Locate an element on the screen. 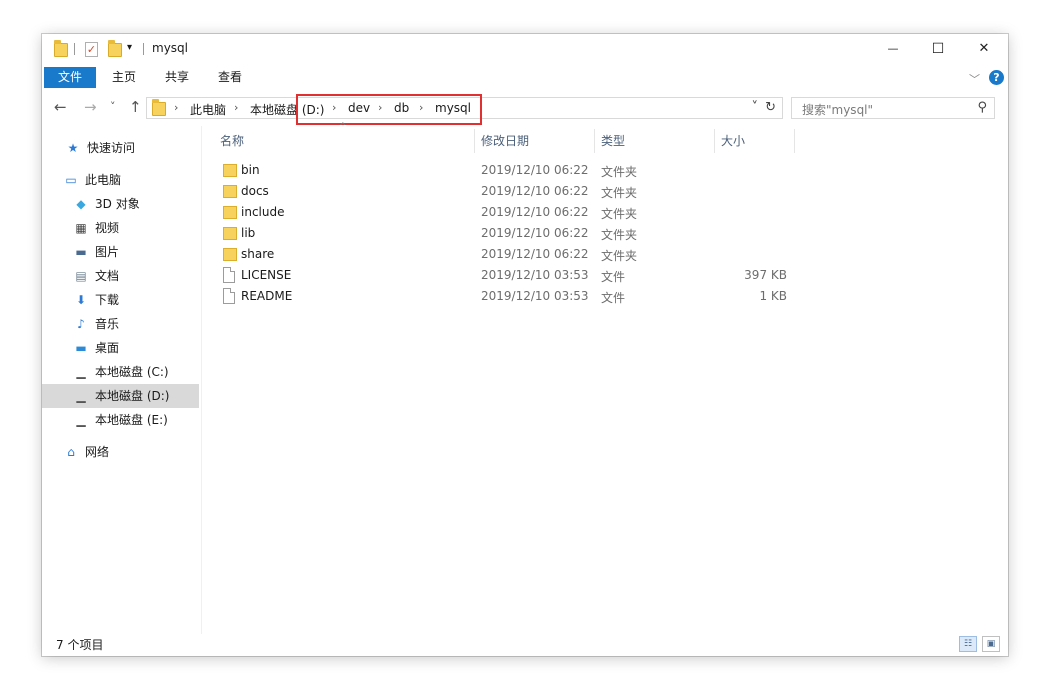 This screenshot has width=1039, height=696. table-row: share 2019/12/10 06:22 文件夹 is located at coordinates (517, 254).